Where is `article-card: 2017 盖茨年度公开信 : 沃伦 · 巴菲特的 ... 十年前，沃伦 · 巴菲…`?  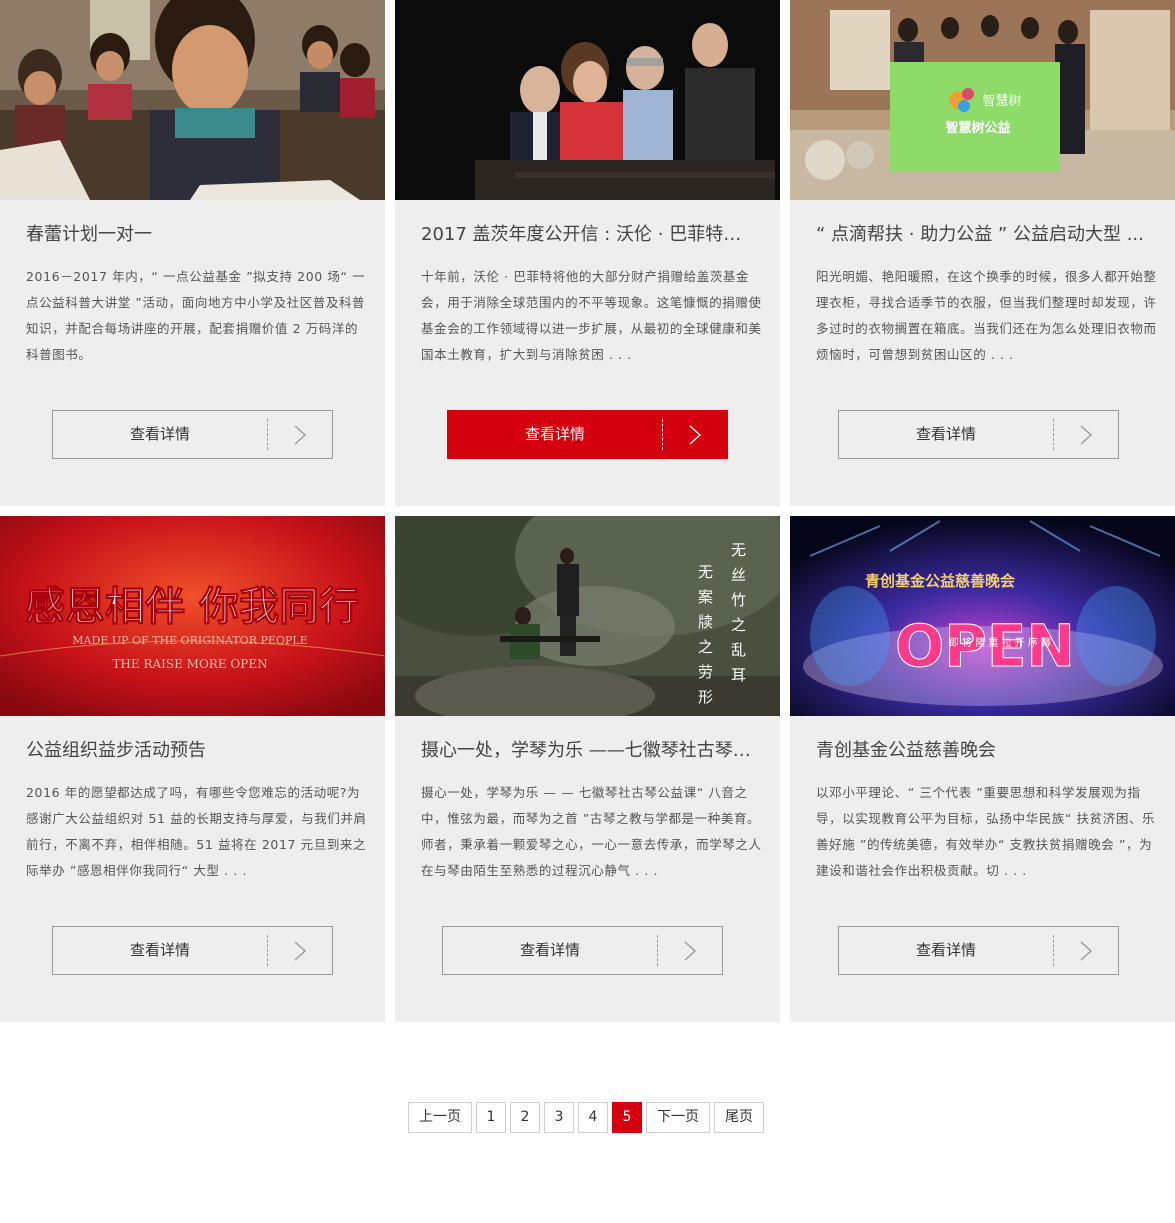
article-card: 2017 盖茨年度公开信 : 沃伦 · 巴菲特的 ... 十年前，沃伦 · 巴菲… is located at coordinates (587, 253).